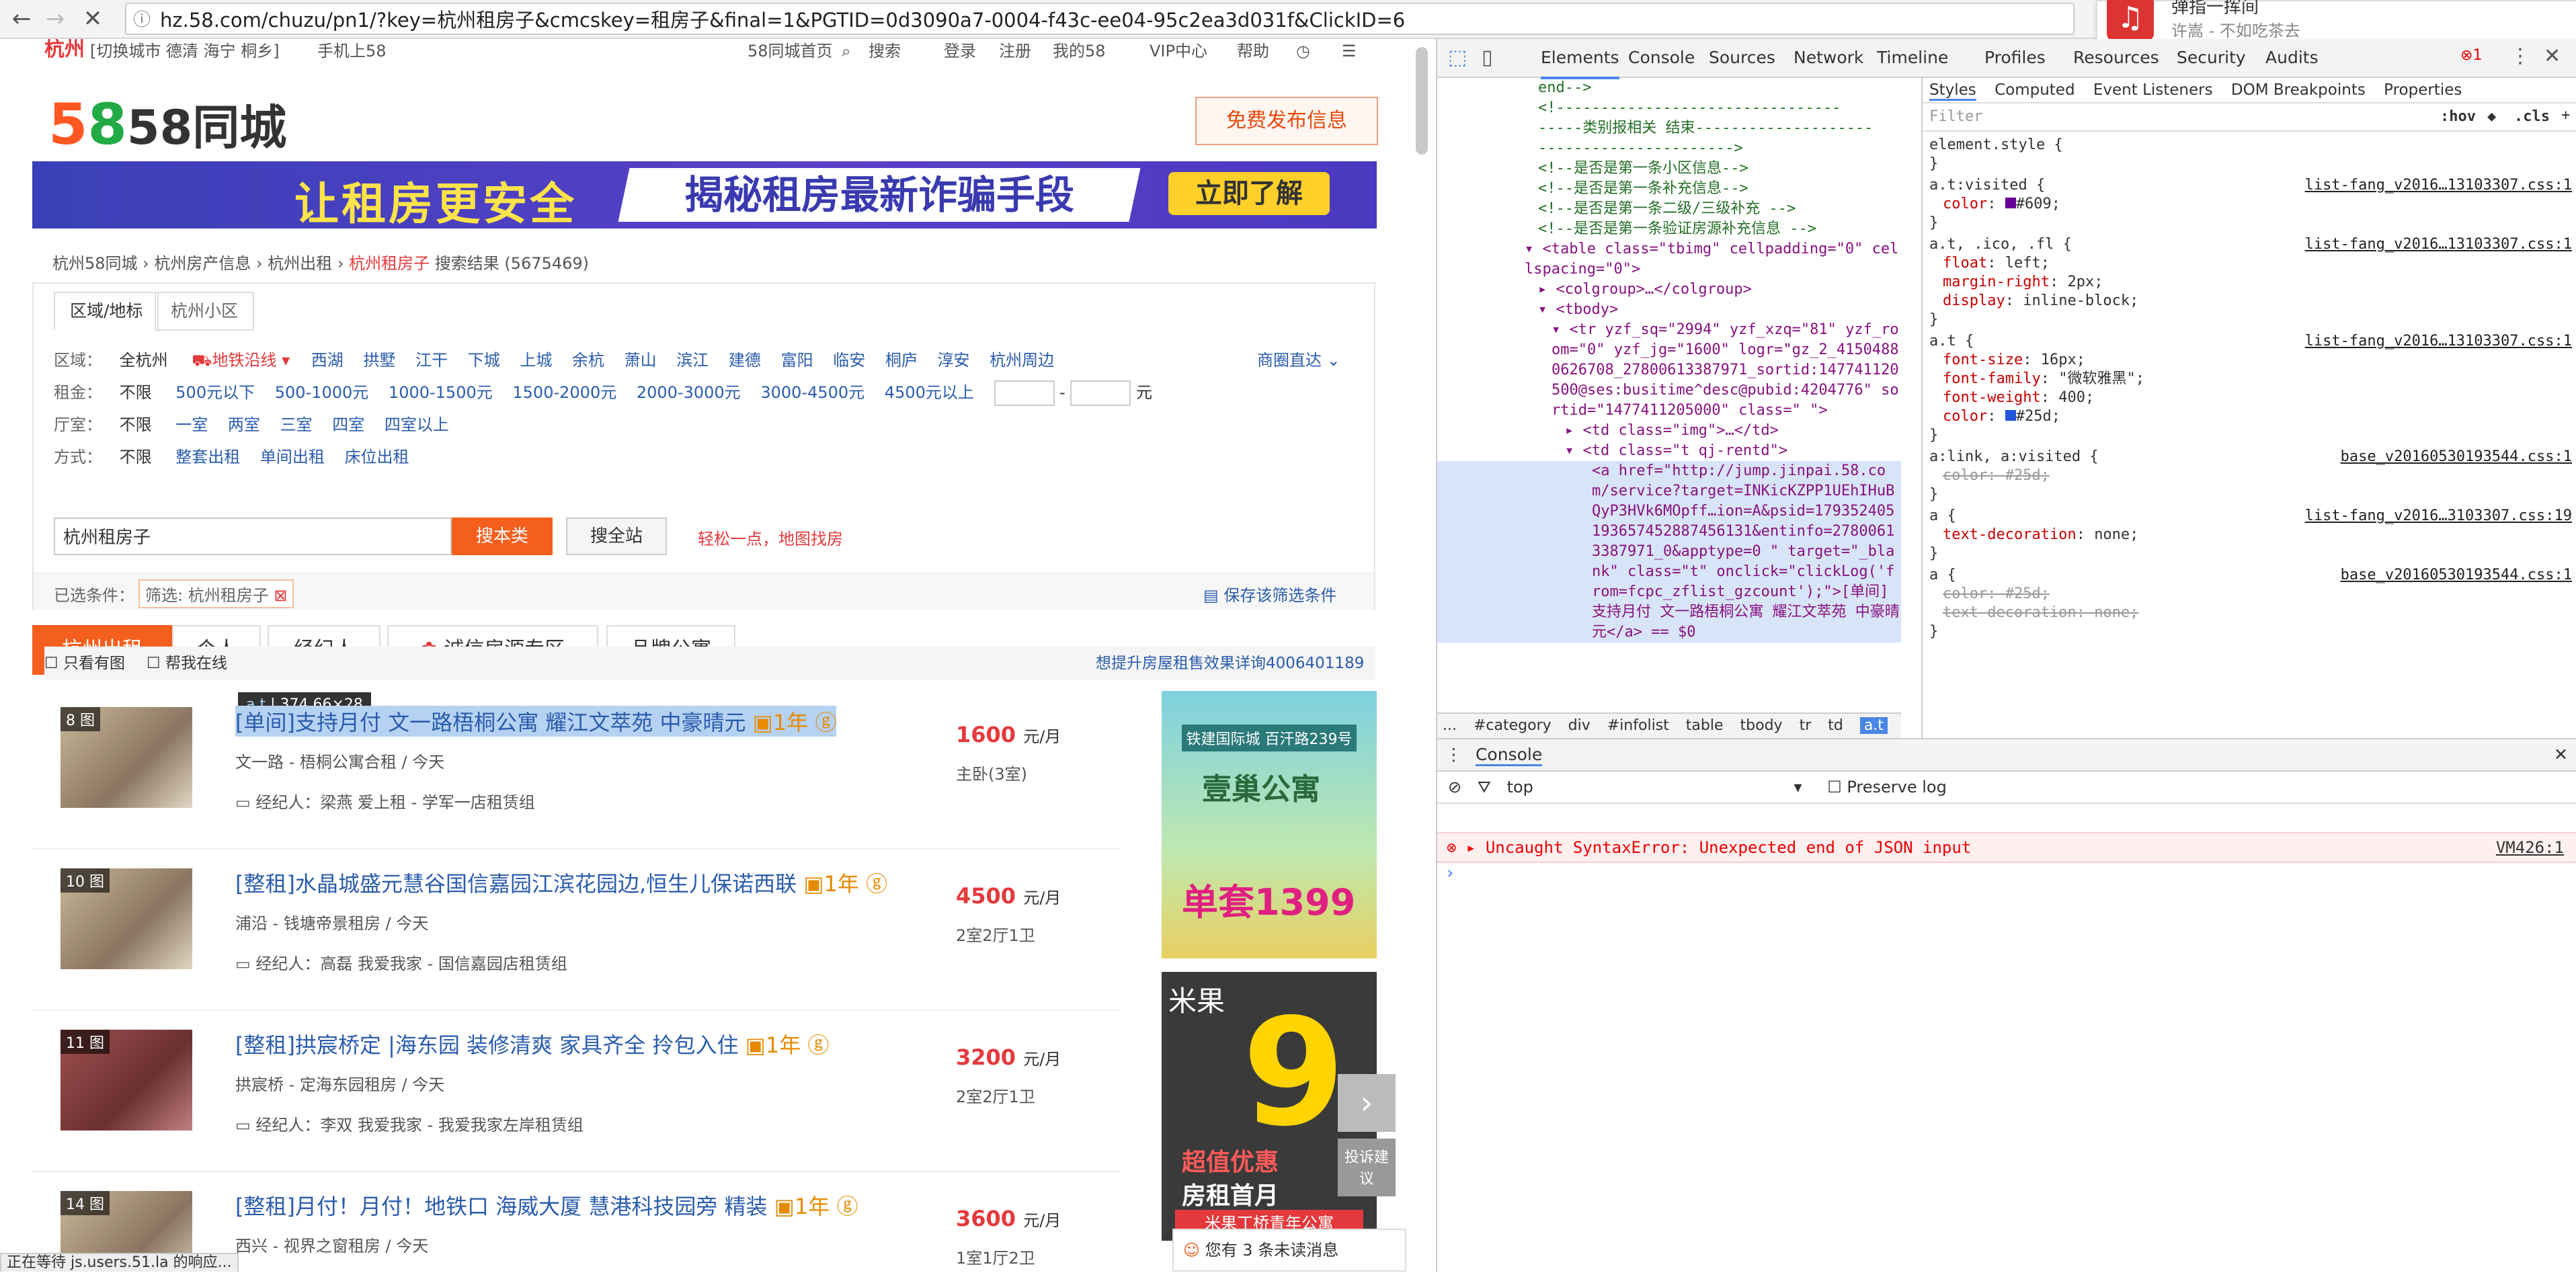 The image size is (2576, 1273). I want to click on way-option: 单间出租, so click(292, 457).